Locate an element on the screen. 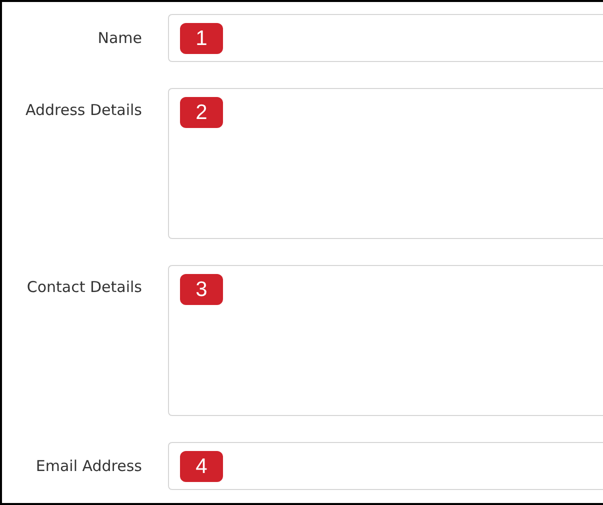 The image size is (603, 505). field-label: Name is located at coordinates (119, 38).